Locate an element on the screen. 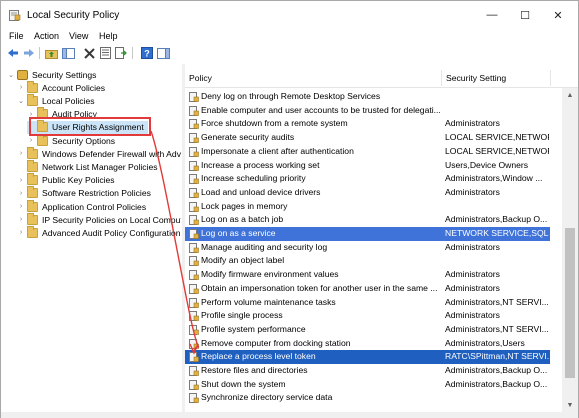 The width and height of the screenshot is (579, 418). column-header-policy: Policy is located at coordinates (200, 78).